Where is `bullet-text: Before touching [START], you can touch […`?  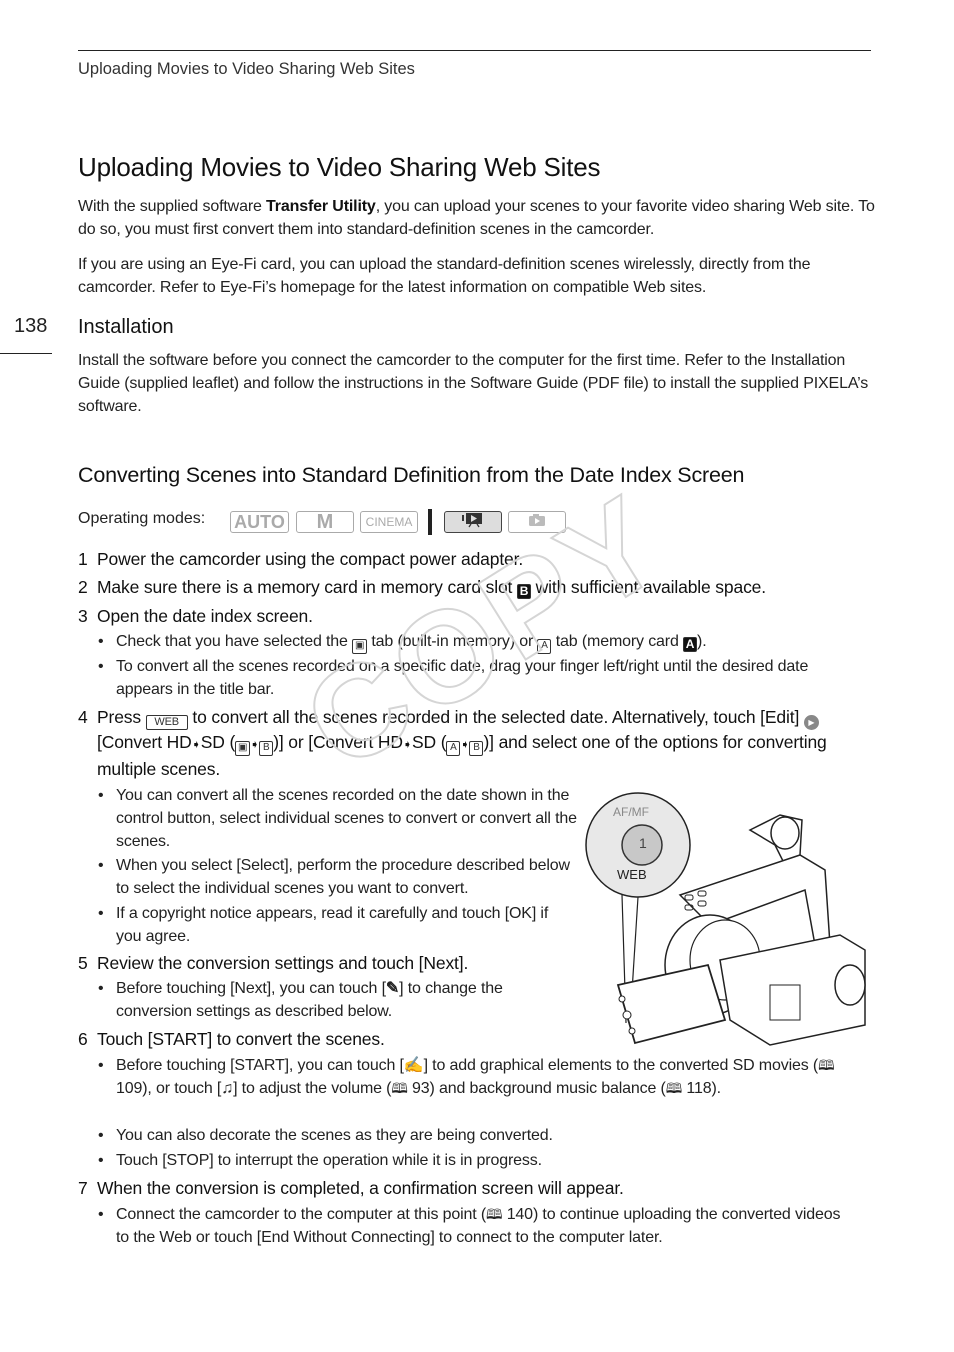
bullet-text: Before touching [START], you can touch [… is located at coordinates (486, 1077).